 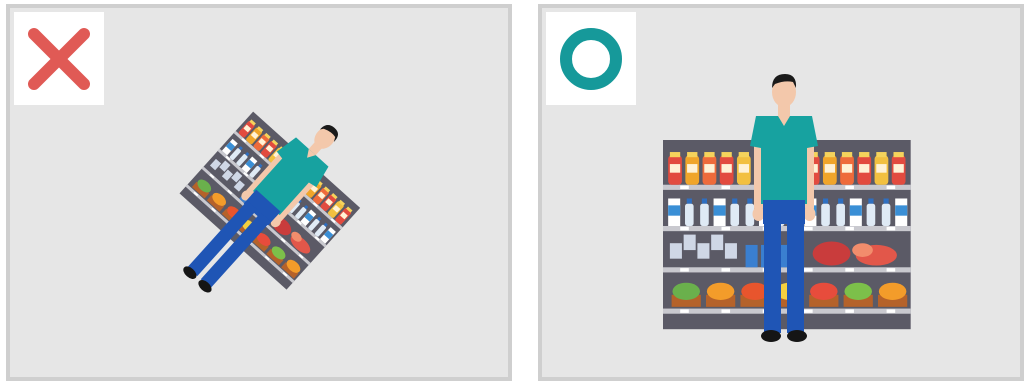 What do you see at coordinates (758, 214) in the screenshot?
I see `left-hand` at bounding box center [758, 214].